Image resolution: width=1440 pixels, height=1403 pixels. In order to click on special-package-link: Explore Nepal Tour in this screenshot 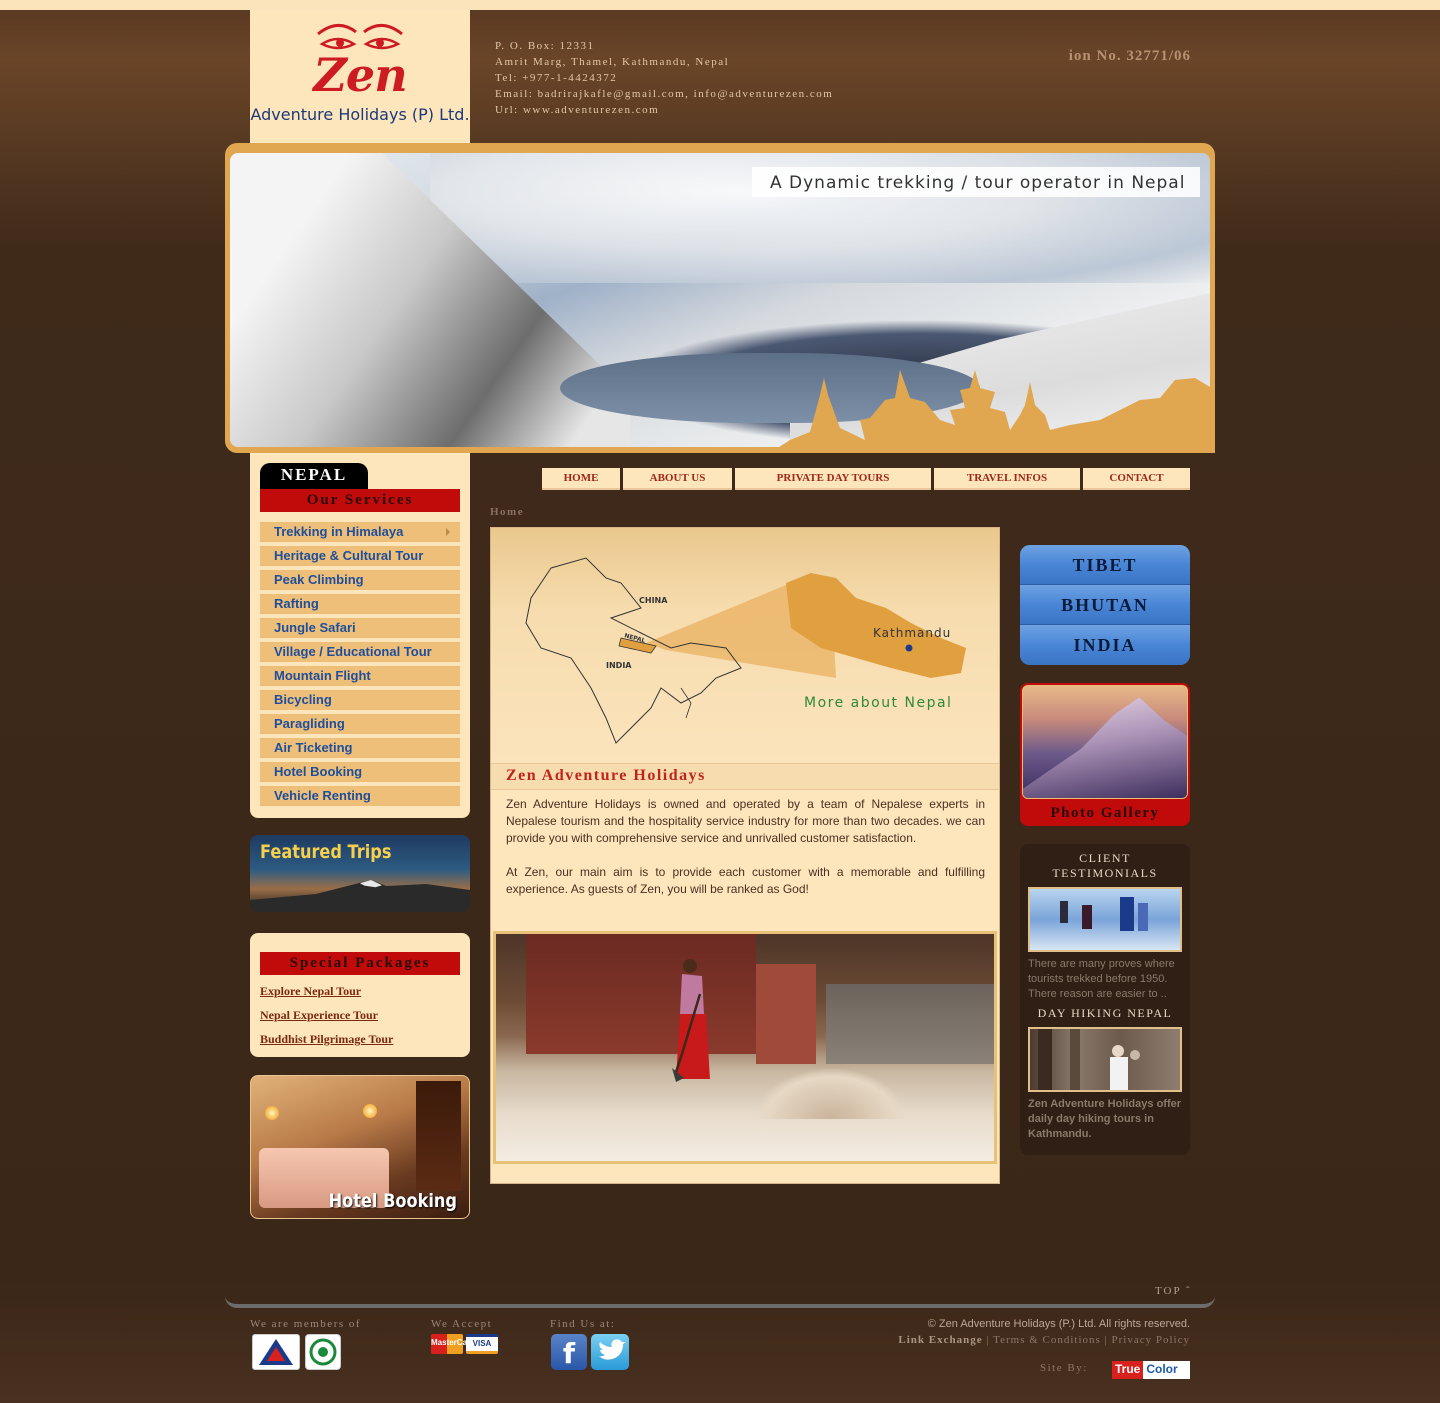, I will do `click(326, 991)`.